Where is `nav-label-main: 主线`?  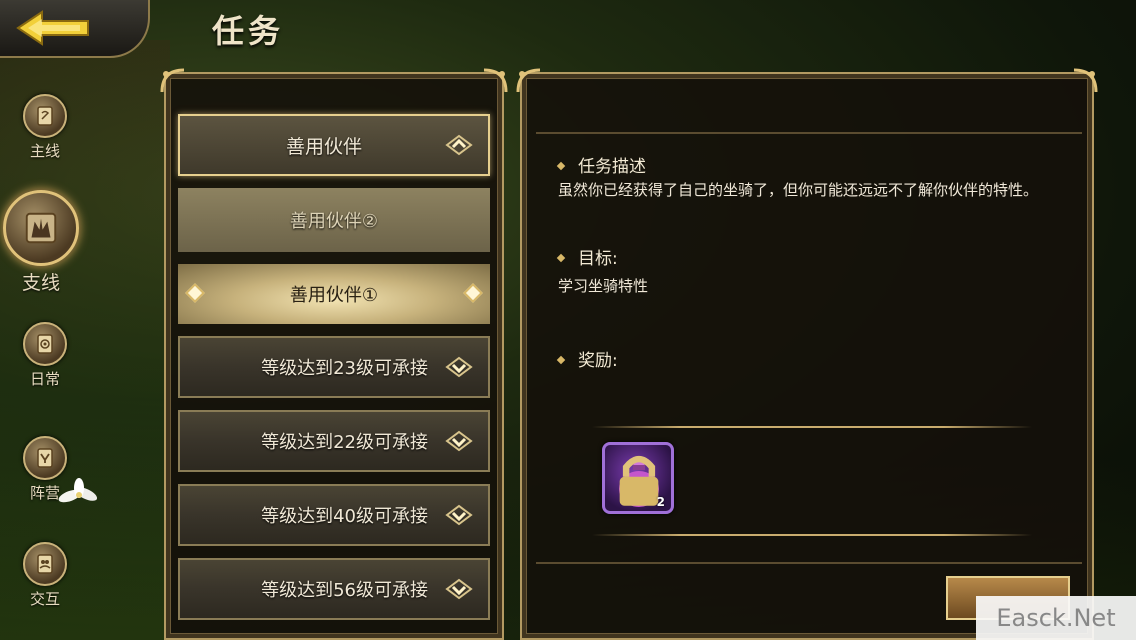
nav-label-main: 主线 is located at coordinates (44, 151).